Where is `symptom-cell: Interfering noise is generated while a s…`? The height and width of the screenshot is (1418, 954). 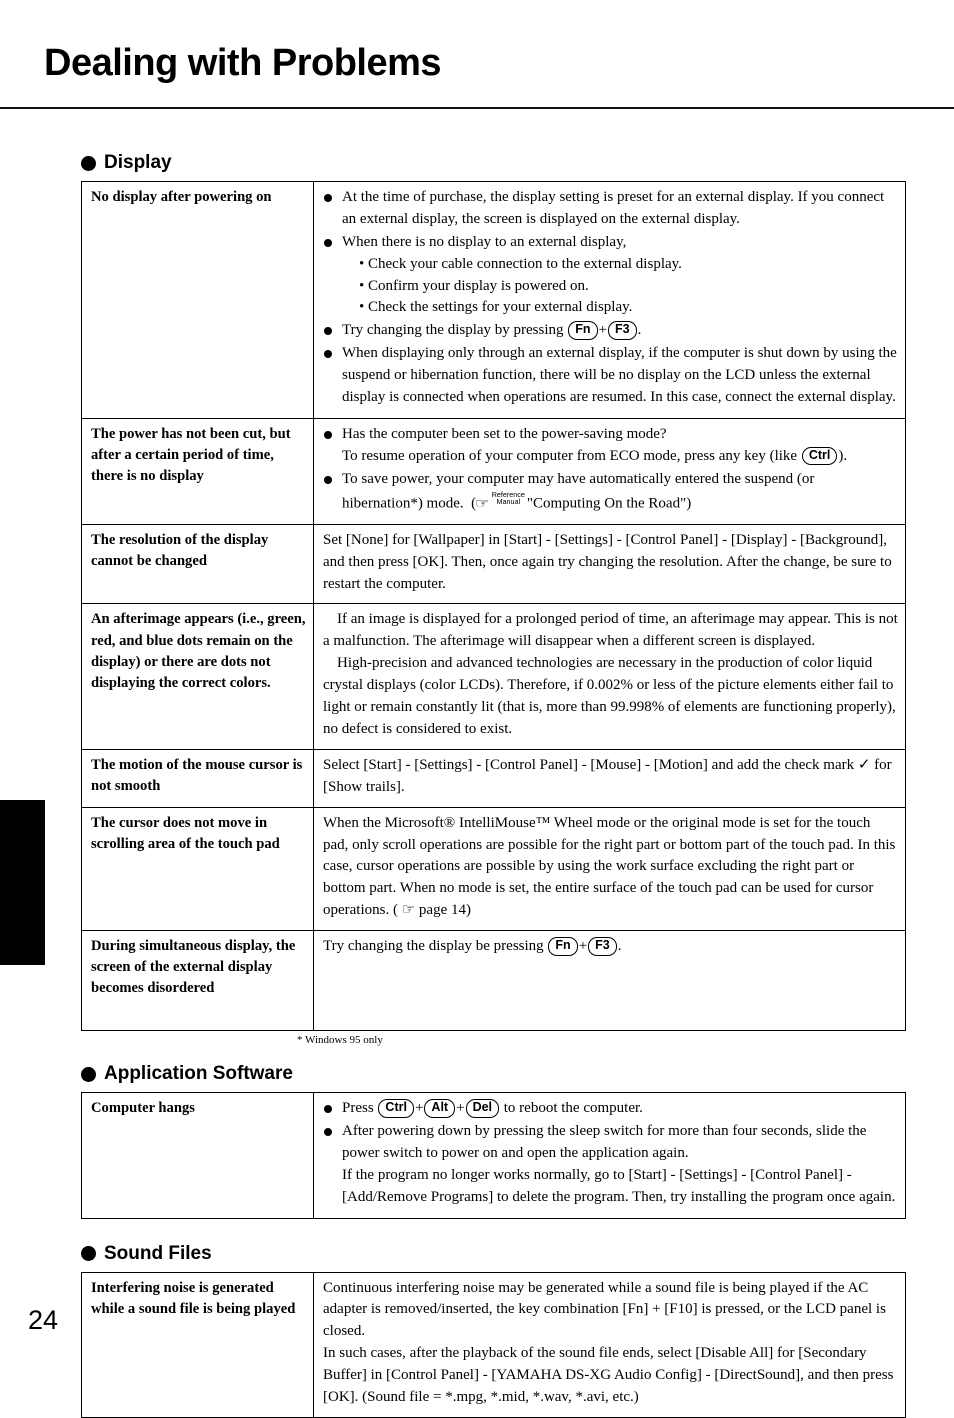
symptom-cell: Interfering noise is generated while a s… is located at coordinates (197, 1344).